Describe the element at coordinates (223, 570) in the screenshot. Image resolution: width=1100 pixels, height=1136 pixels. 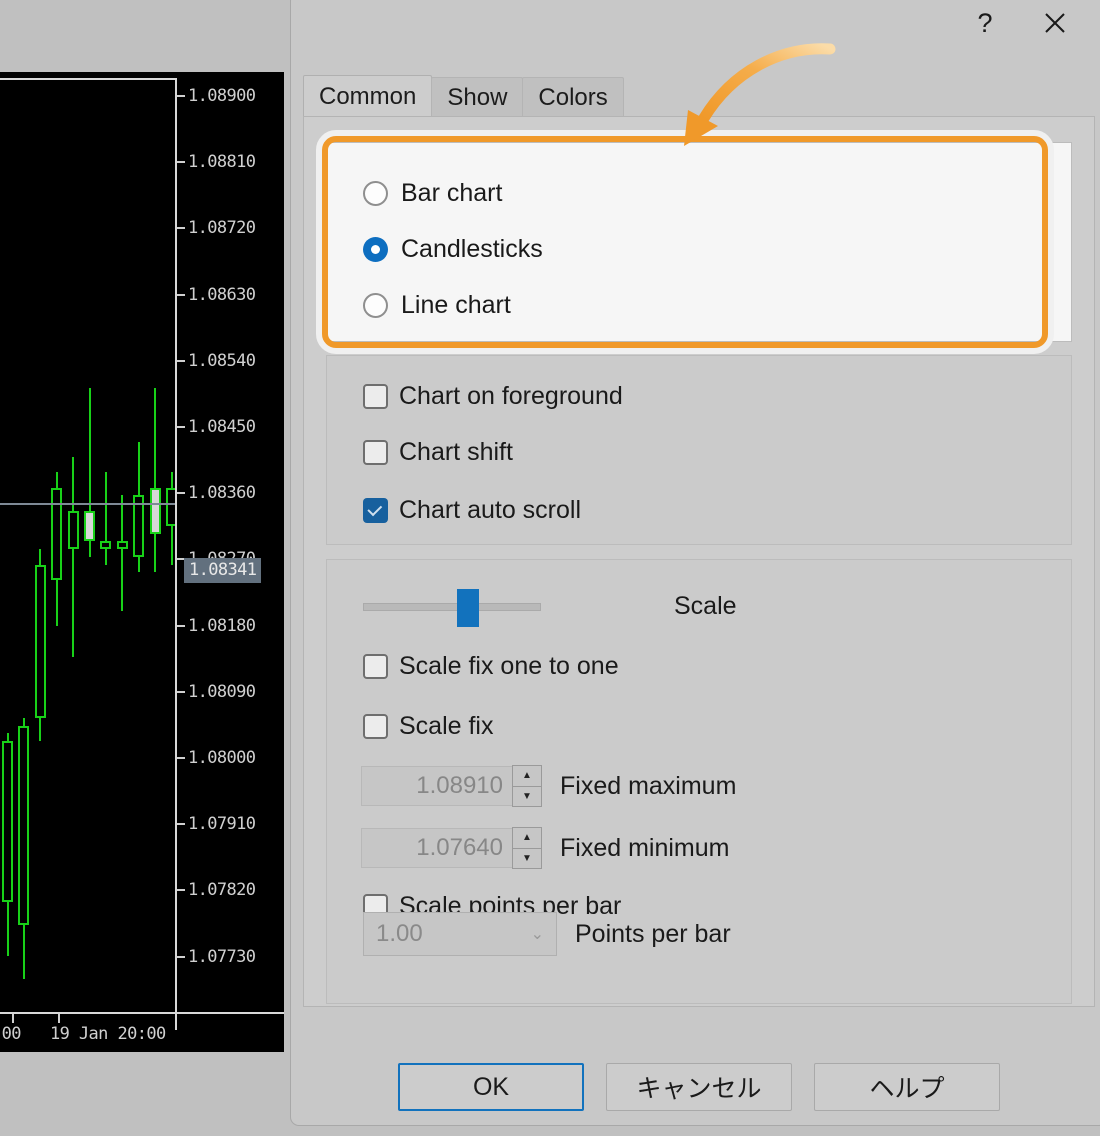
I see `current-price-tag: 1.08341` at that location.